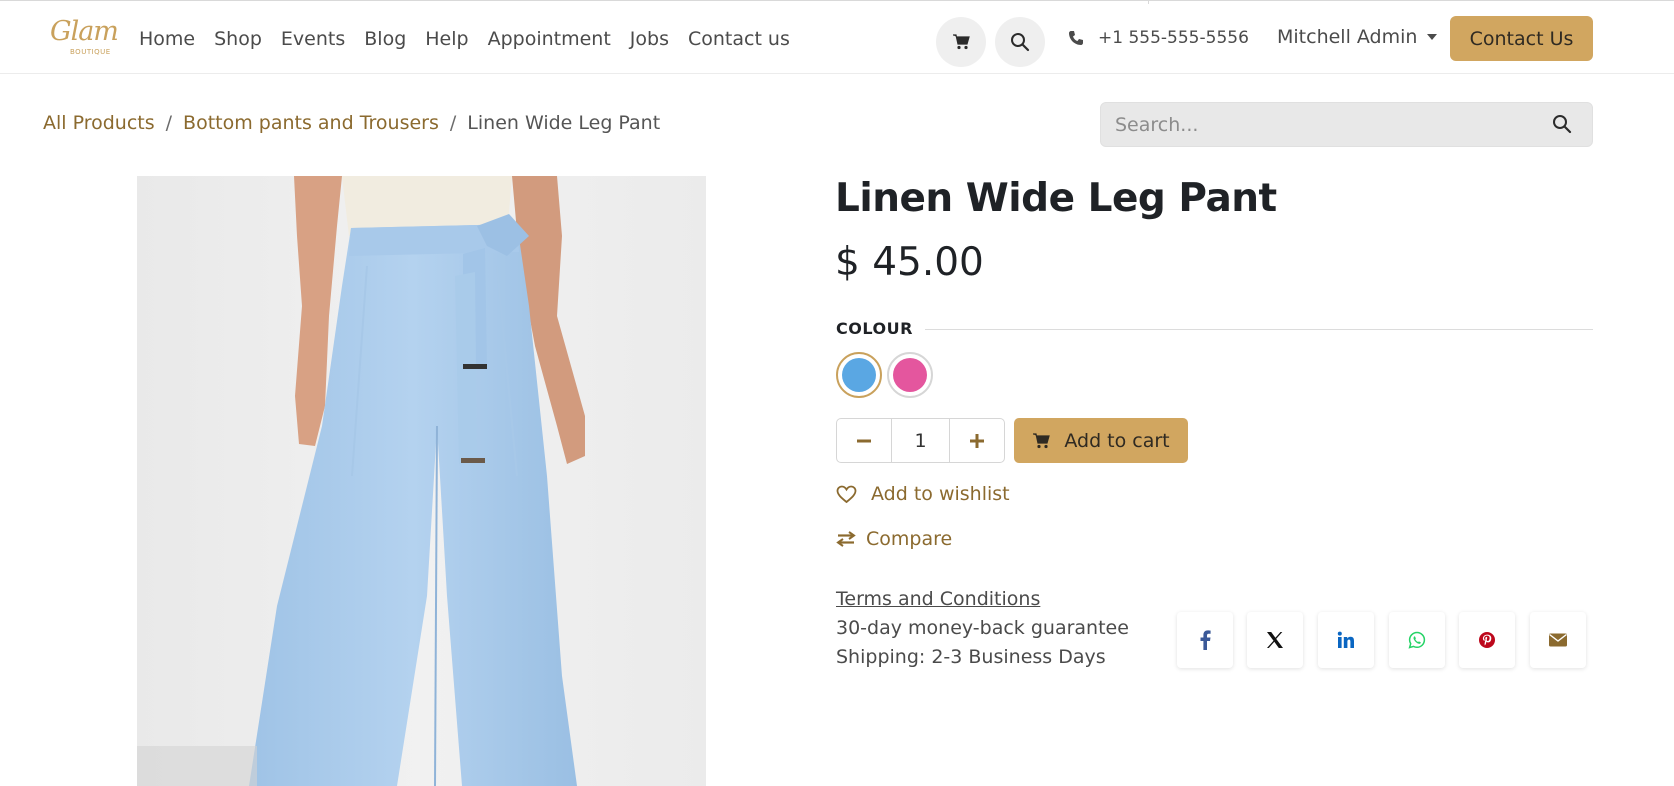 This screenshot has width=1674, height=786. What do you see at coordinates (909, 539) in the screenshot?
I see `compare-label: Compare` at bounding box center [909, 539].